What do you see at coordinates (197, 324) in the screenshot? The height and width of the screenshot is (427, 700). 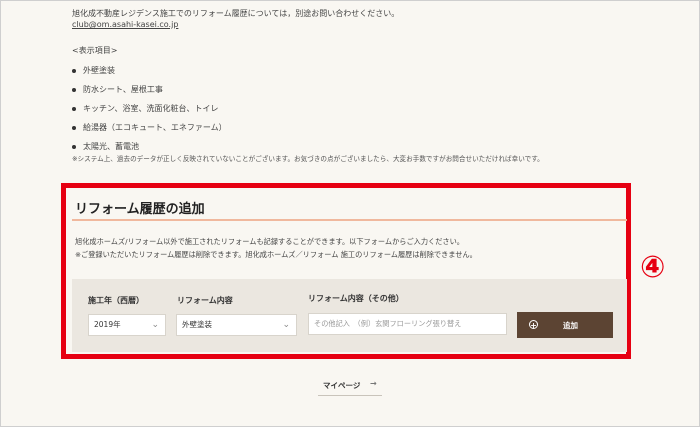 I see `content-select-value: 外壁塗装` at bounding box center [197, 324].